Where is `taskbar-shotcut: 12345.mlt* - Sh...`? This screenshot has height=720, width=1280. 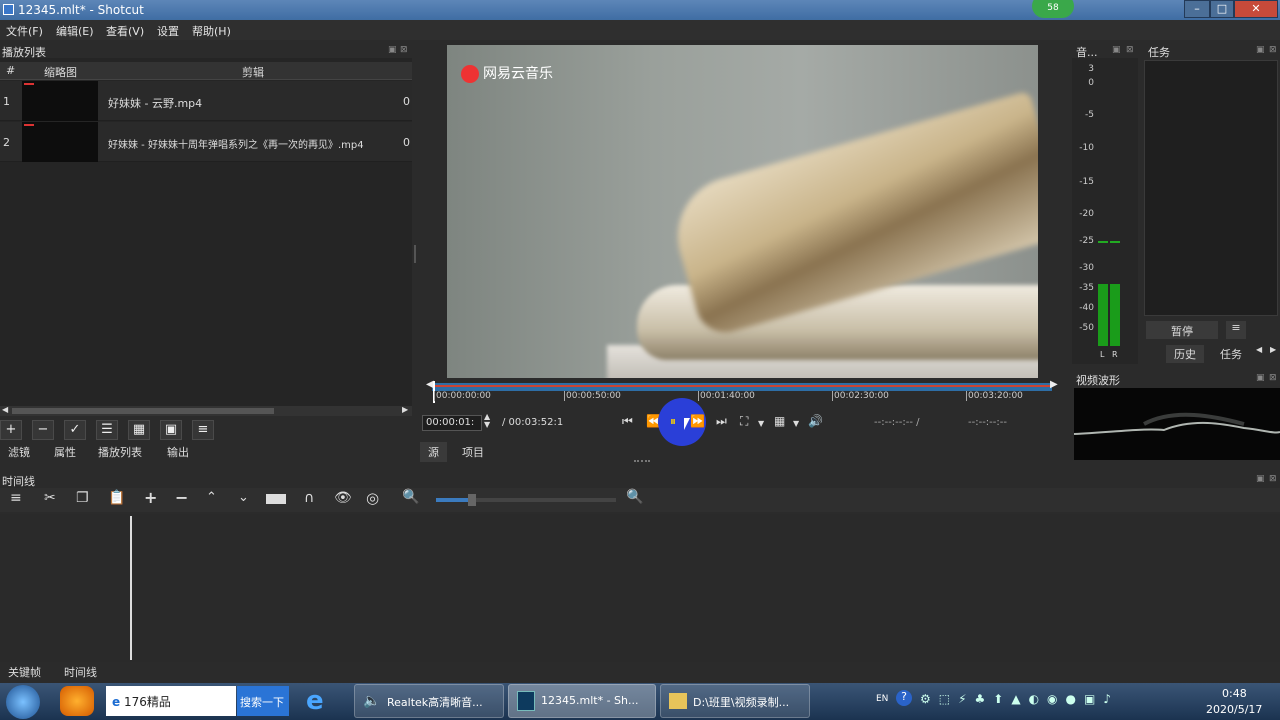
taskbar-shotcut: 12345.mlt* - Sh... is located at coordinates (582, 701).